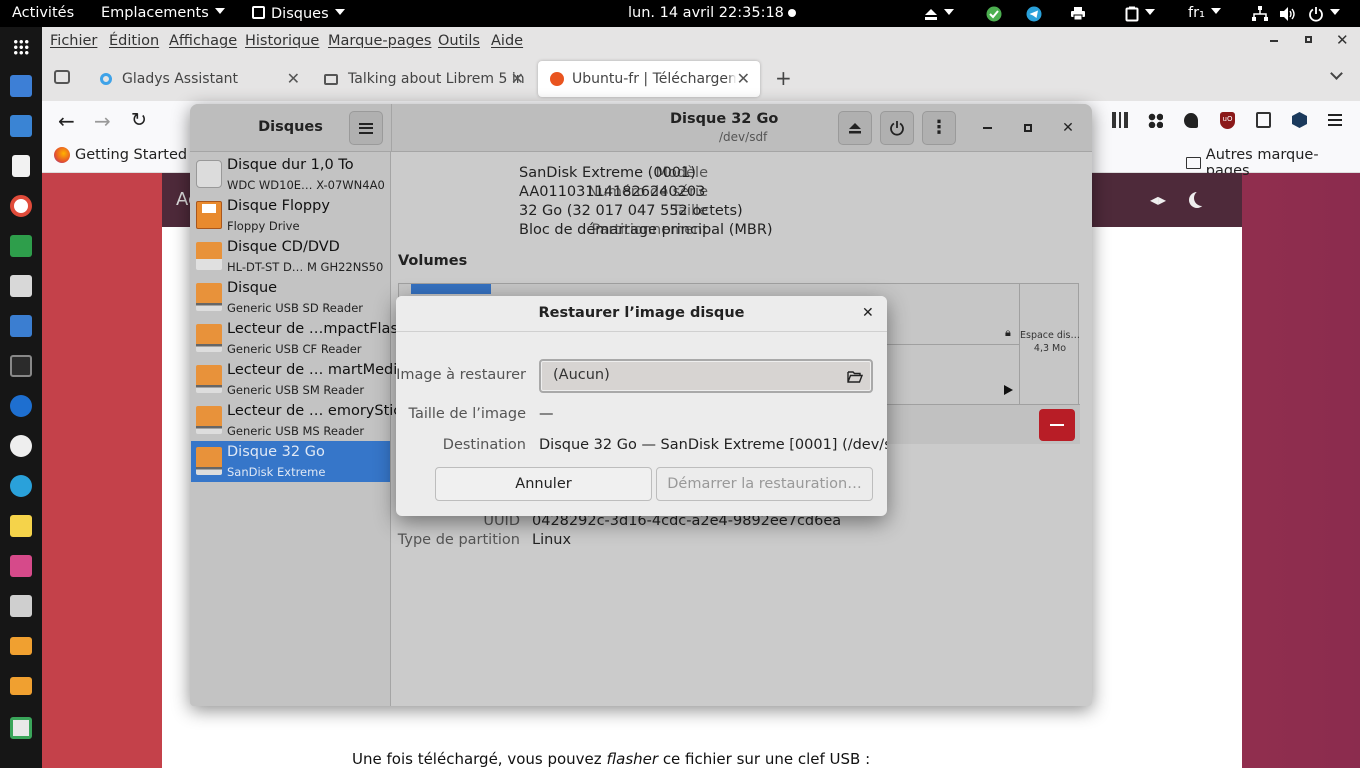 Image resolution: width=1360 pixels, height=768 pixels. Describe the element at coordinates (66, 121) in the screenshot. I see `back-icon: ←` at that location.